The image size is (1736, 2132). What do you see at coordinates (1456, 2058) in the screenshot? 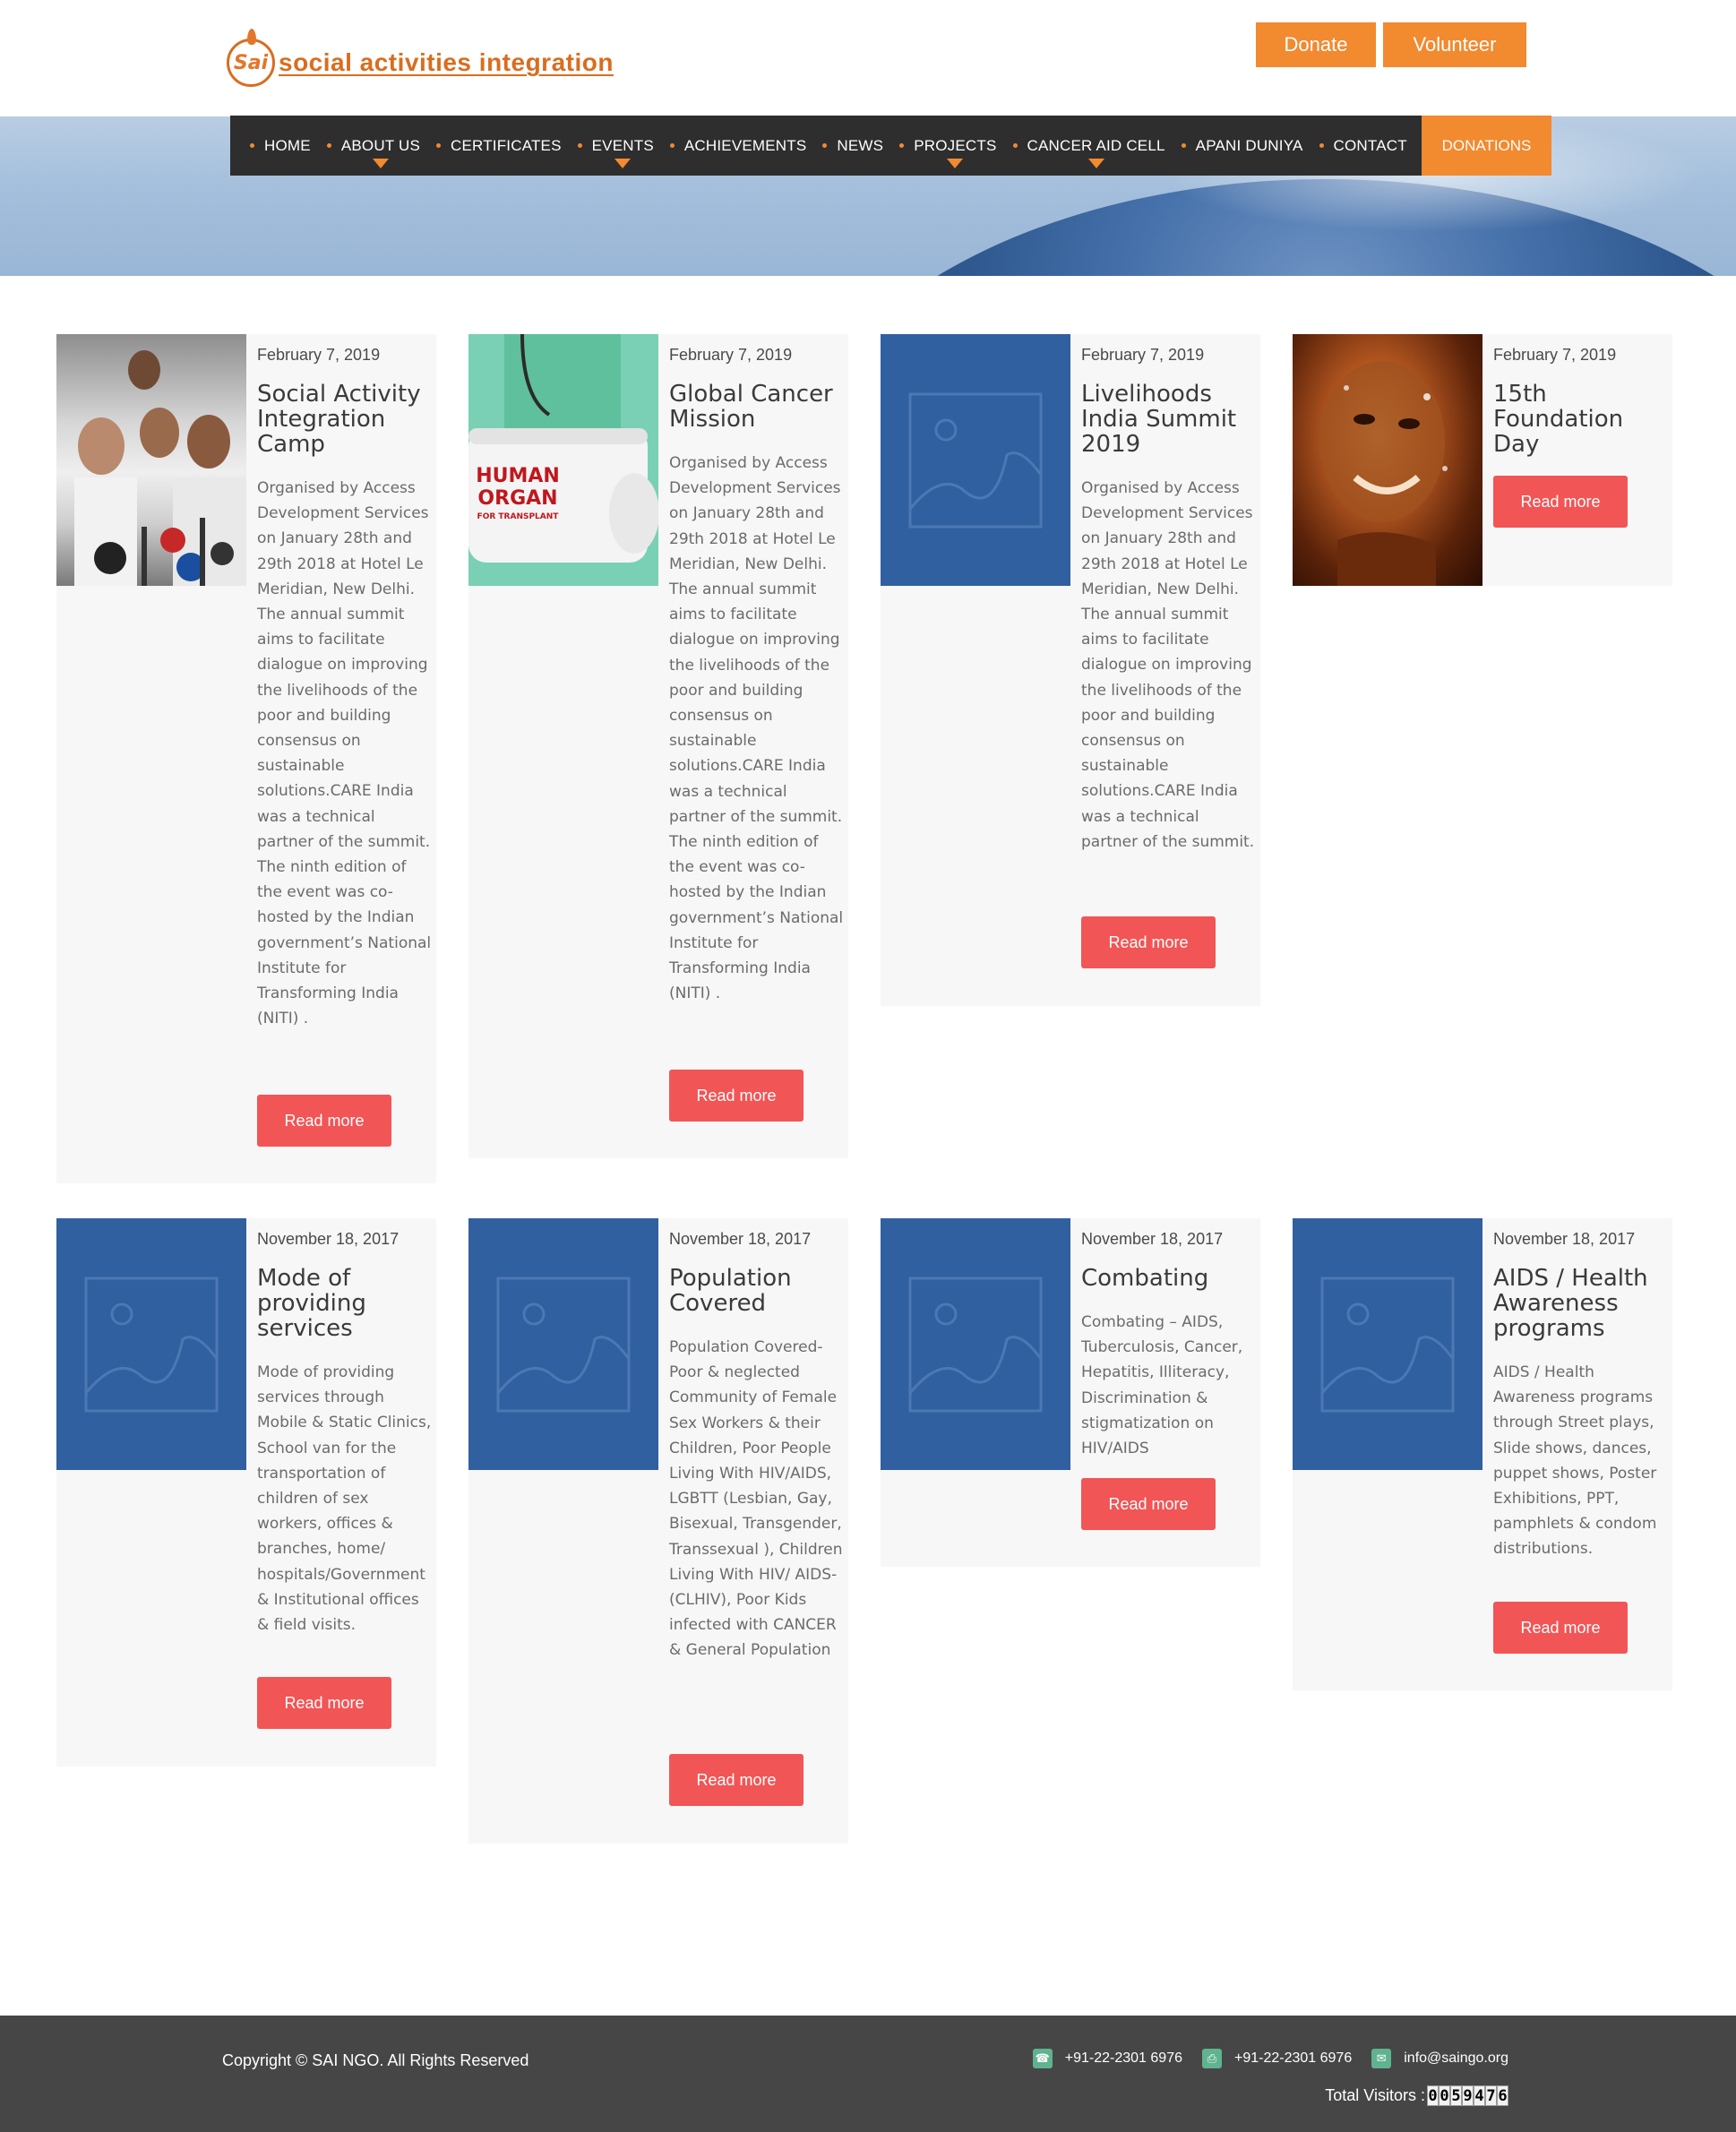
I see `email-link: info@saingo.org` at bounding box center [1456, 2058].